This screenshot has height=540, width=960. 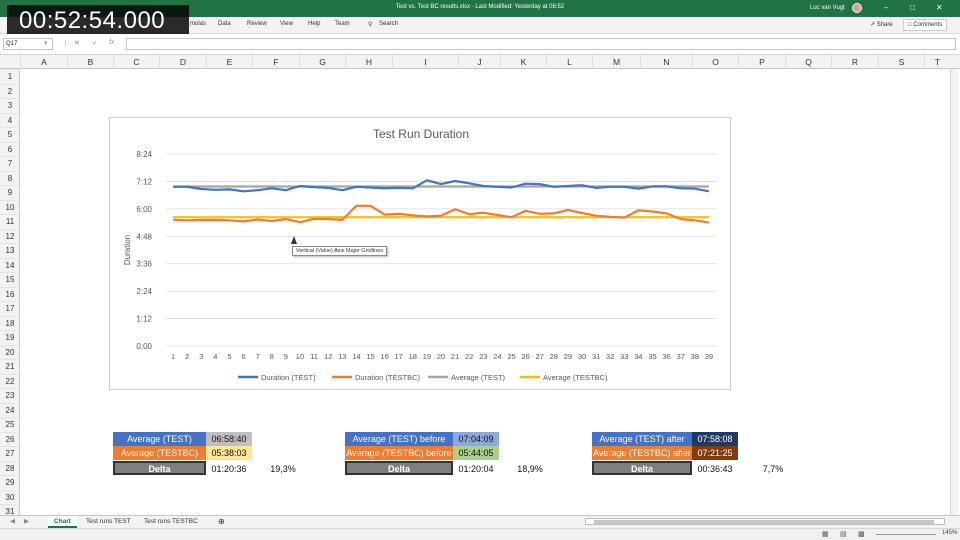 I want to click on avatar, so click(x=857, y=8).